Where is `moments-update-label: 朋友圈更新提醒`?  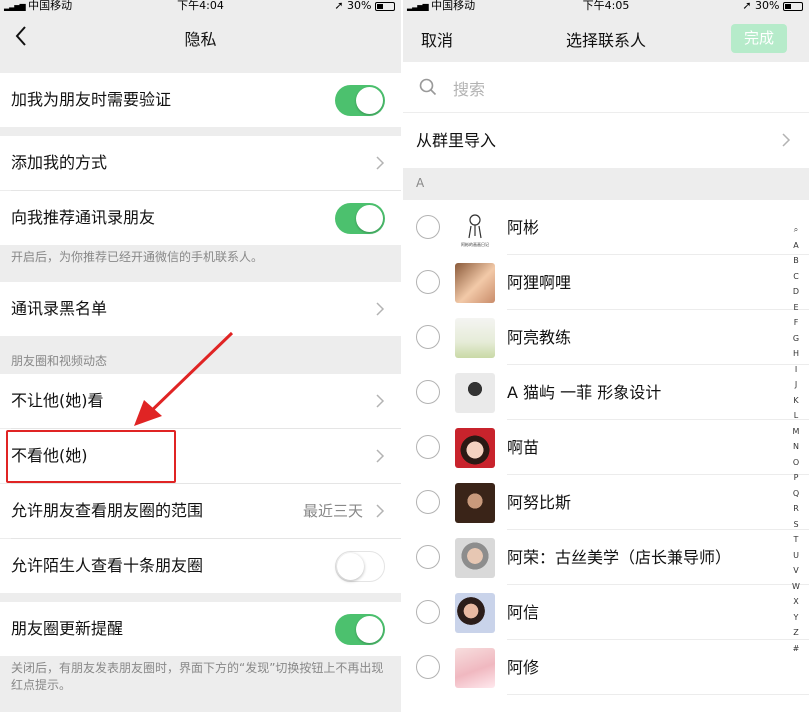 moments-update-label: 朋友圈更新提醒 is located at coordinates (67, 628).